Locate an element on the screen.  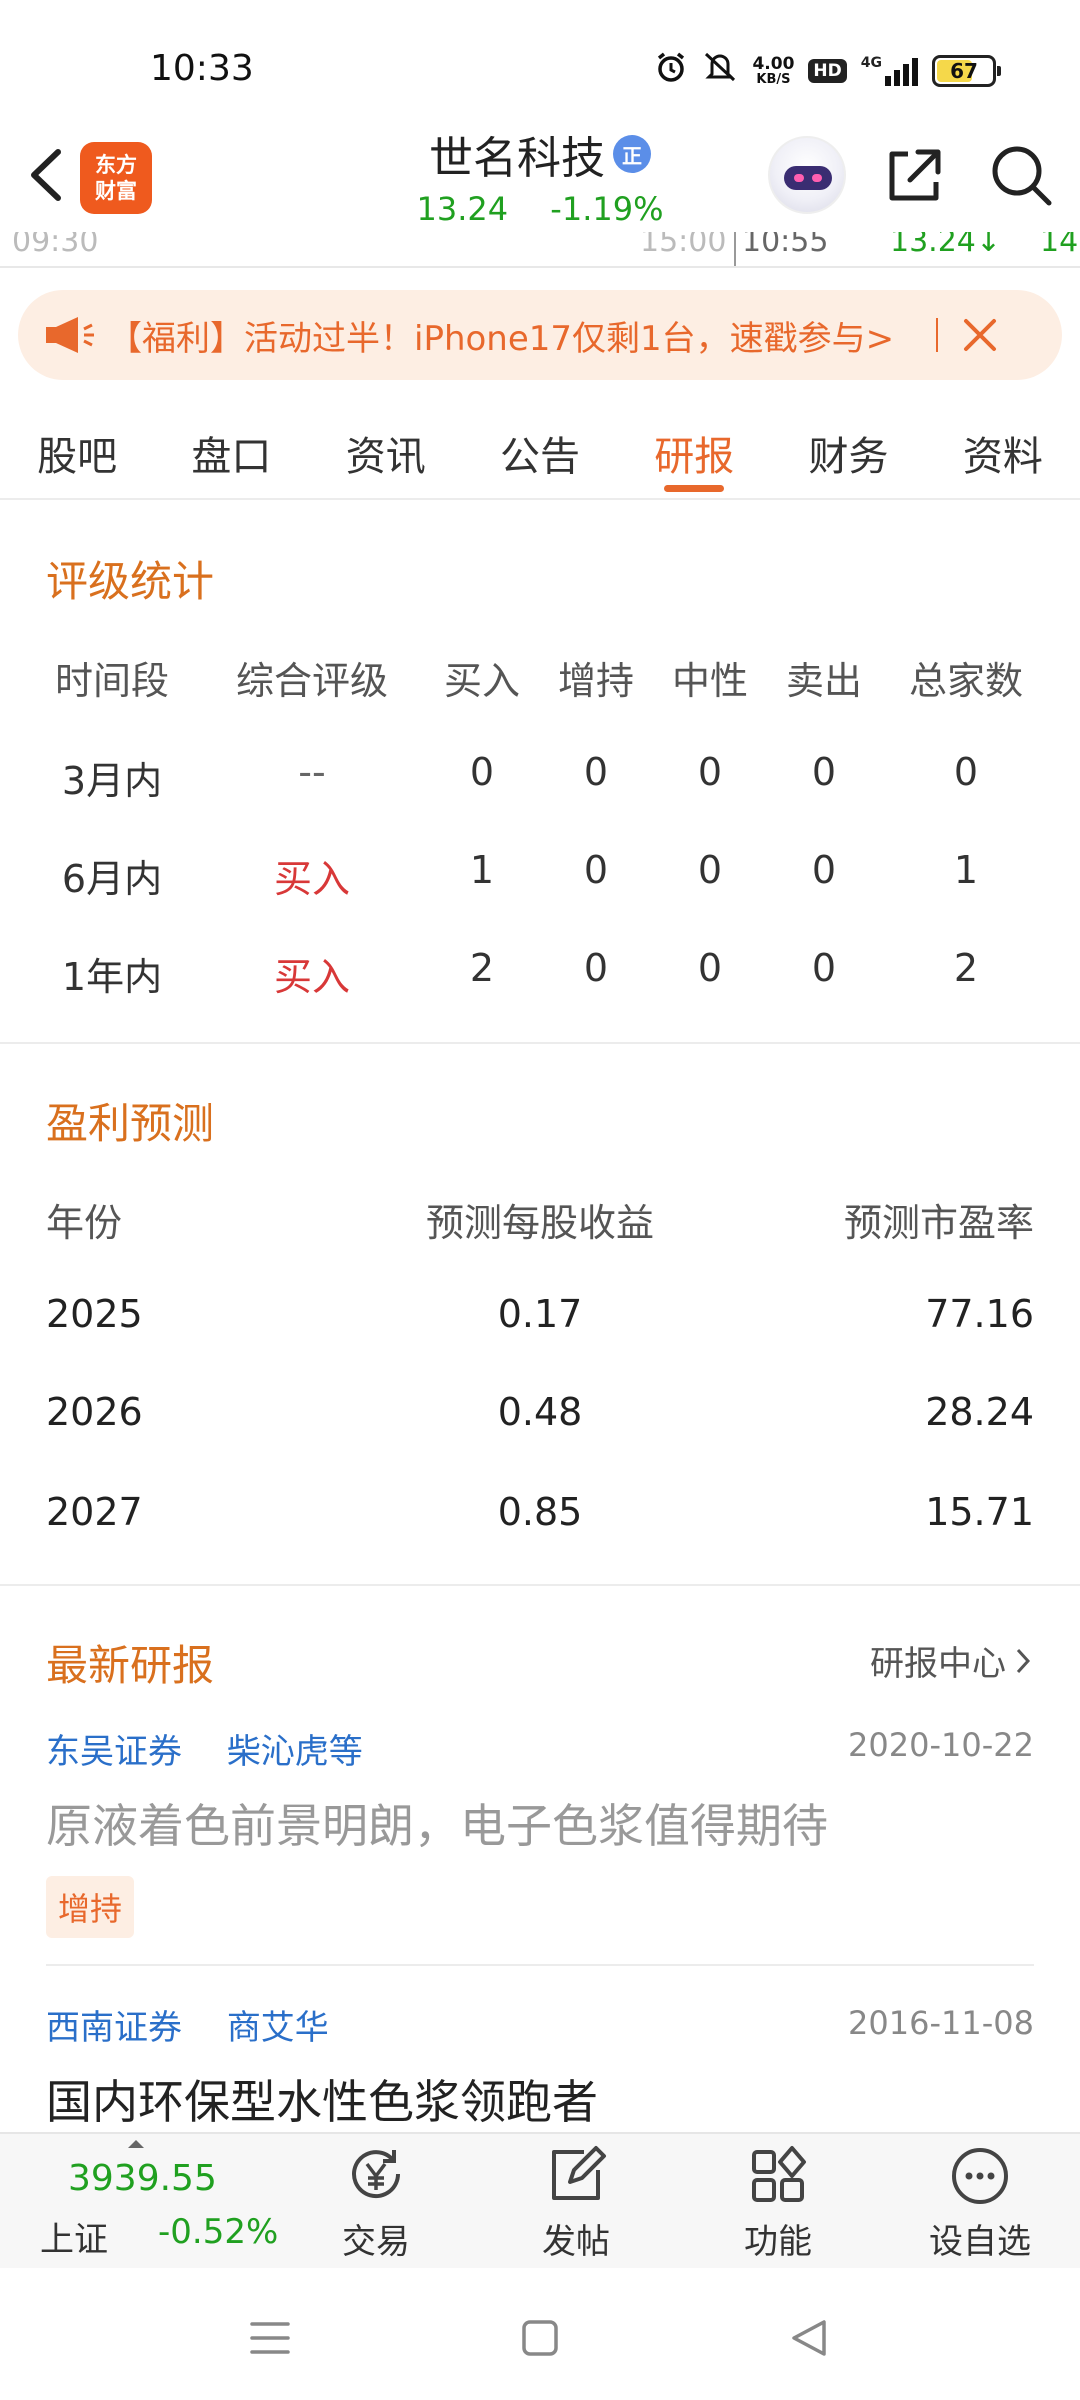
mute-icon is located at coordinates (720, 70).